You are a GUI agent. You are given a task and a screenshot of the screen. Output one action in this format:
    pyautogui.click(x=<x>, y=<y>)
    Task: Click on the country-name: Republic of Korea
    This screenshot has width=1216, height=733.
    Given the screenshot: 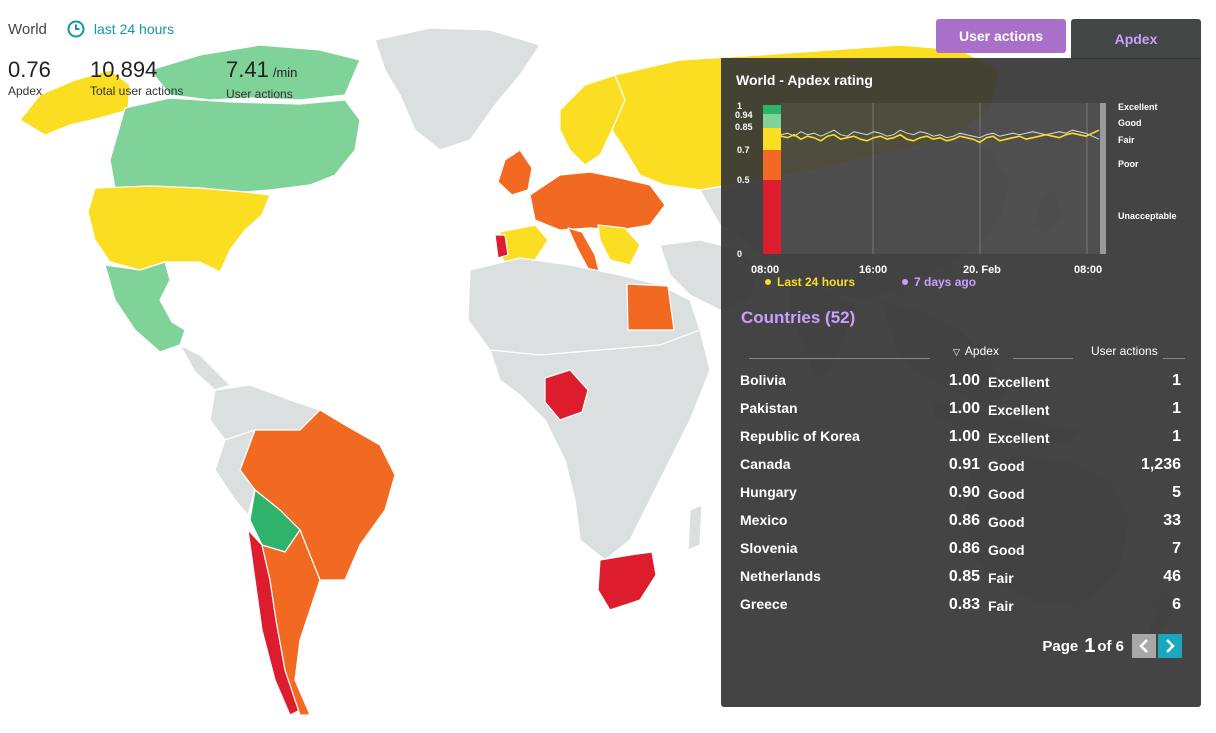 What is the action you would take?
    pyautogui.click(x=800, y=436)
    